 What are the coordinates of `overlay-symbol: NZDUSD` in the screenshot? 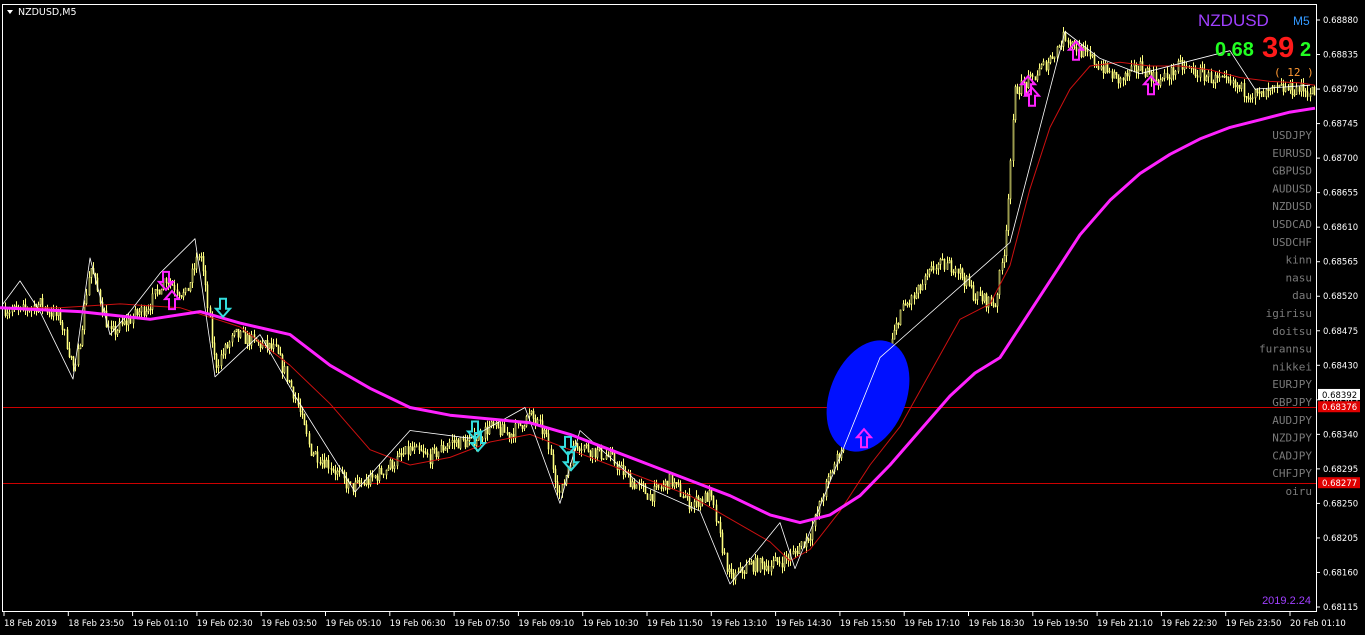 It's located at (1233, 20).